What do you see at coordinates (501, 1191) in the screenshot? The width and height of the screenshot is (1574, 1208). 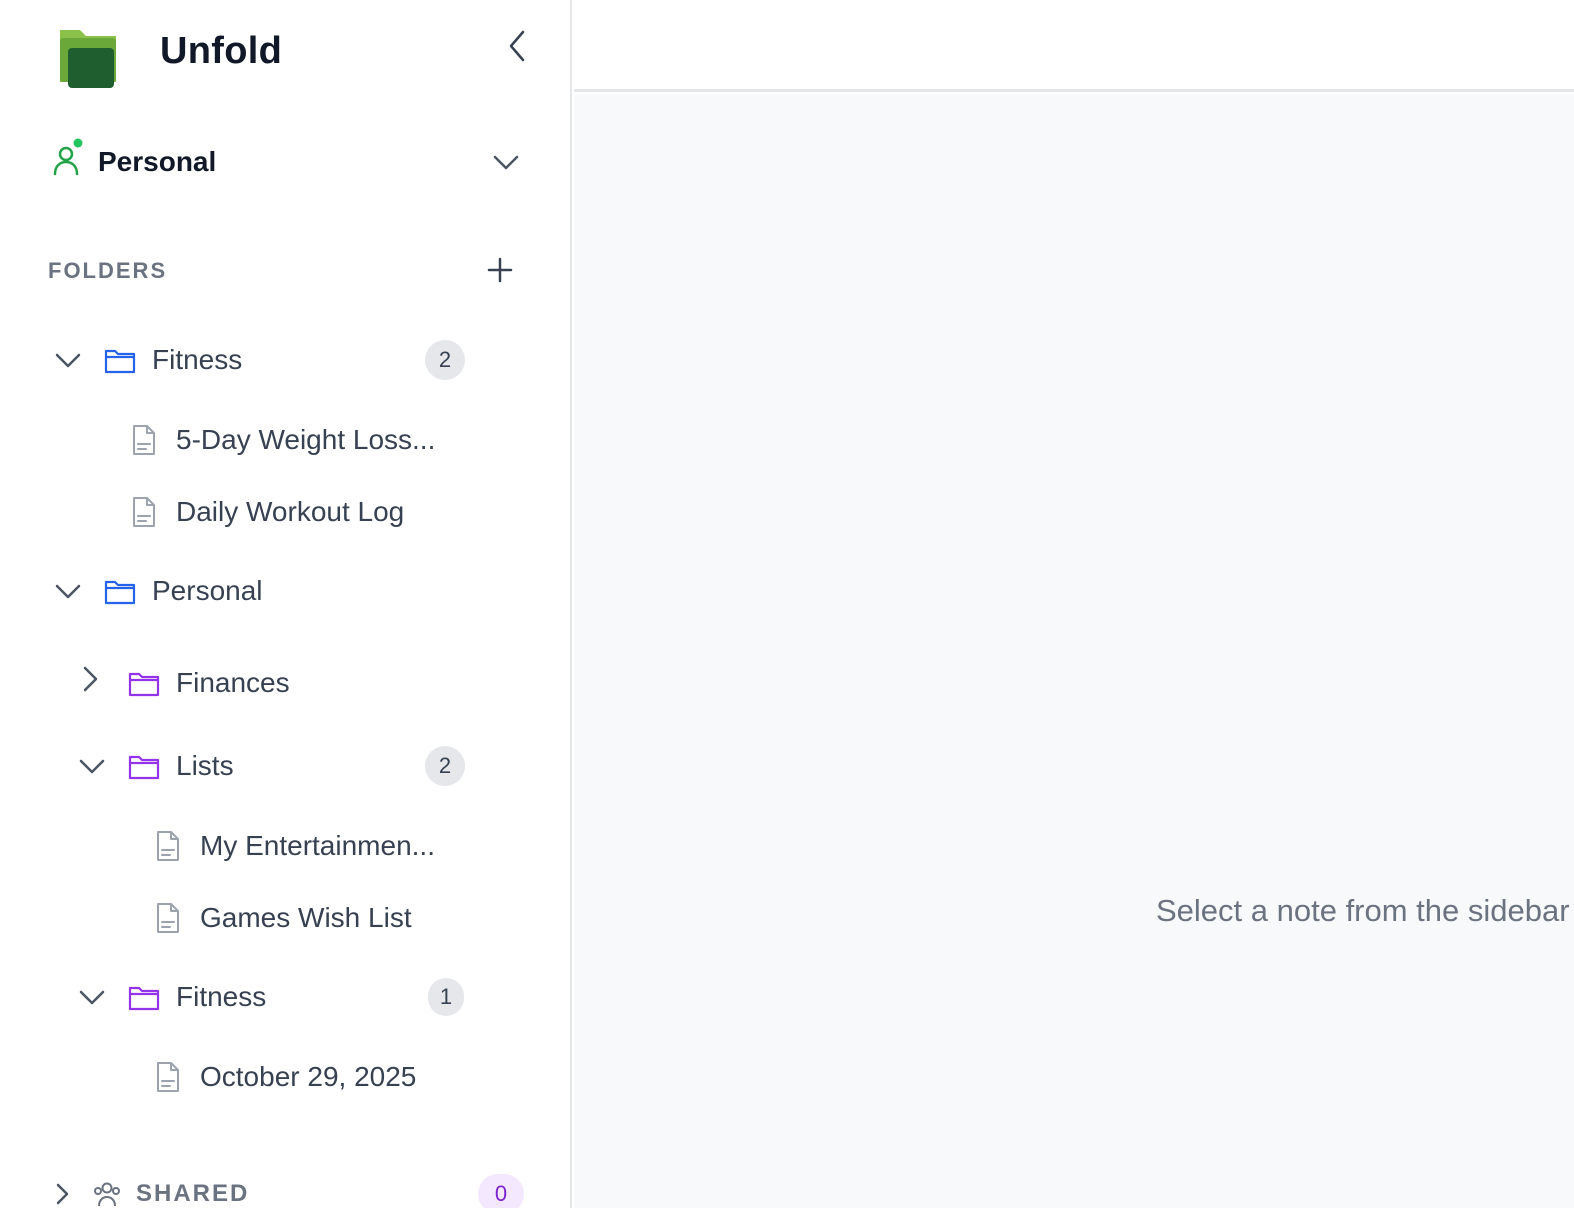 I see `shared-count-badge: 0` at bounding box center [501, 1191].